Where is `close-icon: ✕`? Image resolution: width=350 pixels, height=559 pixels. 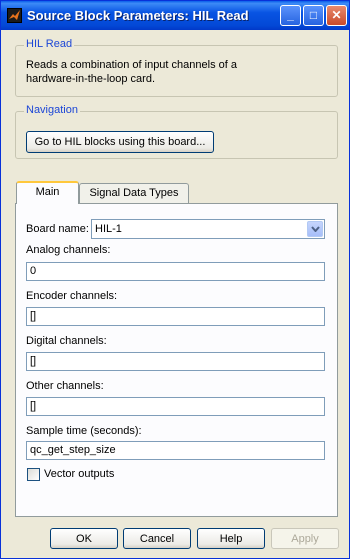
close-icon: ✕ is located at coordinates (336, 15).